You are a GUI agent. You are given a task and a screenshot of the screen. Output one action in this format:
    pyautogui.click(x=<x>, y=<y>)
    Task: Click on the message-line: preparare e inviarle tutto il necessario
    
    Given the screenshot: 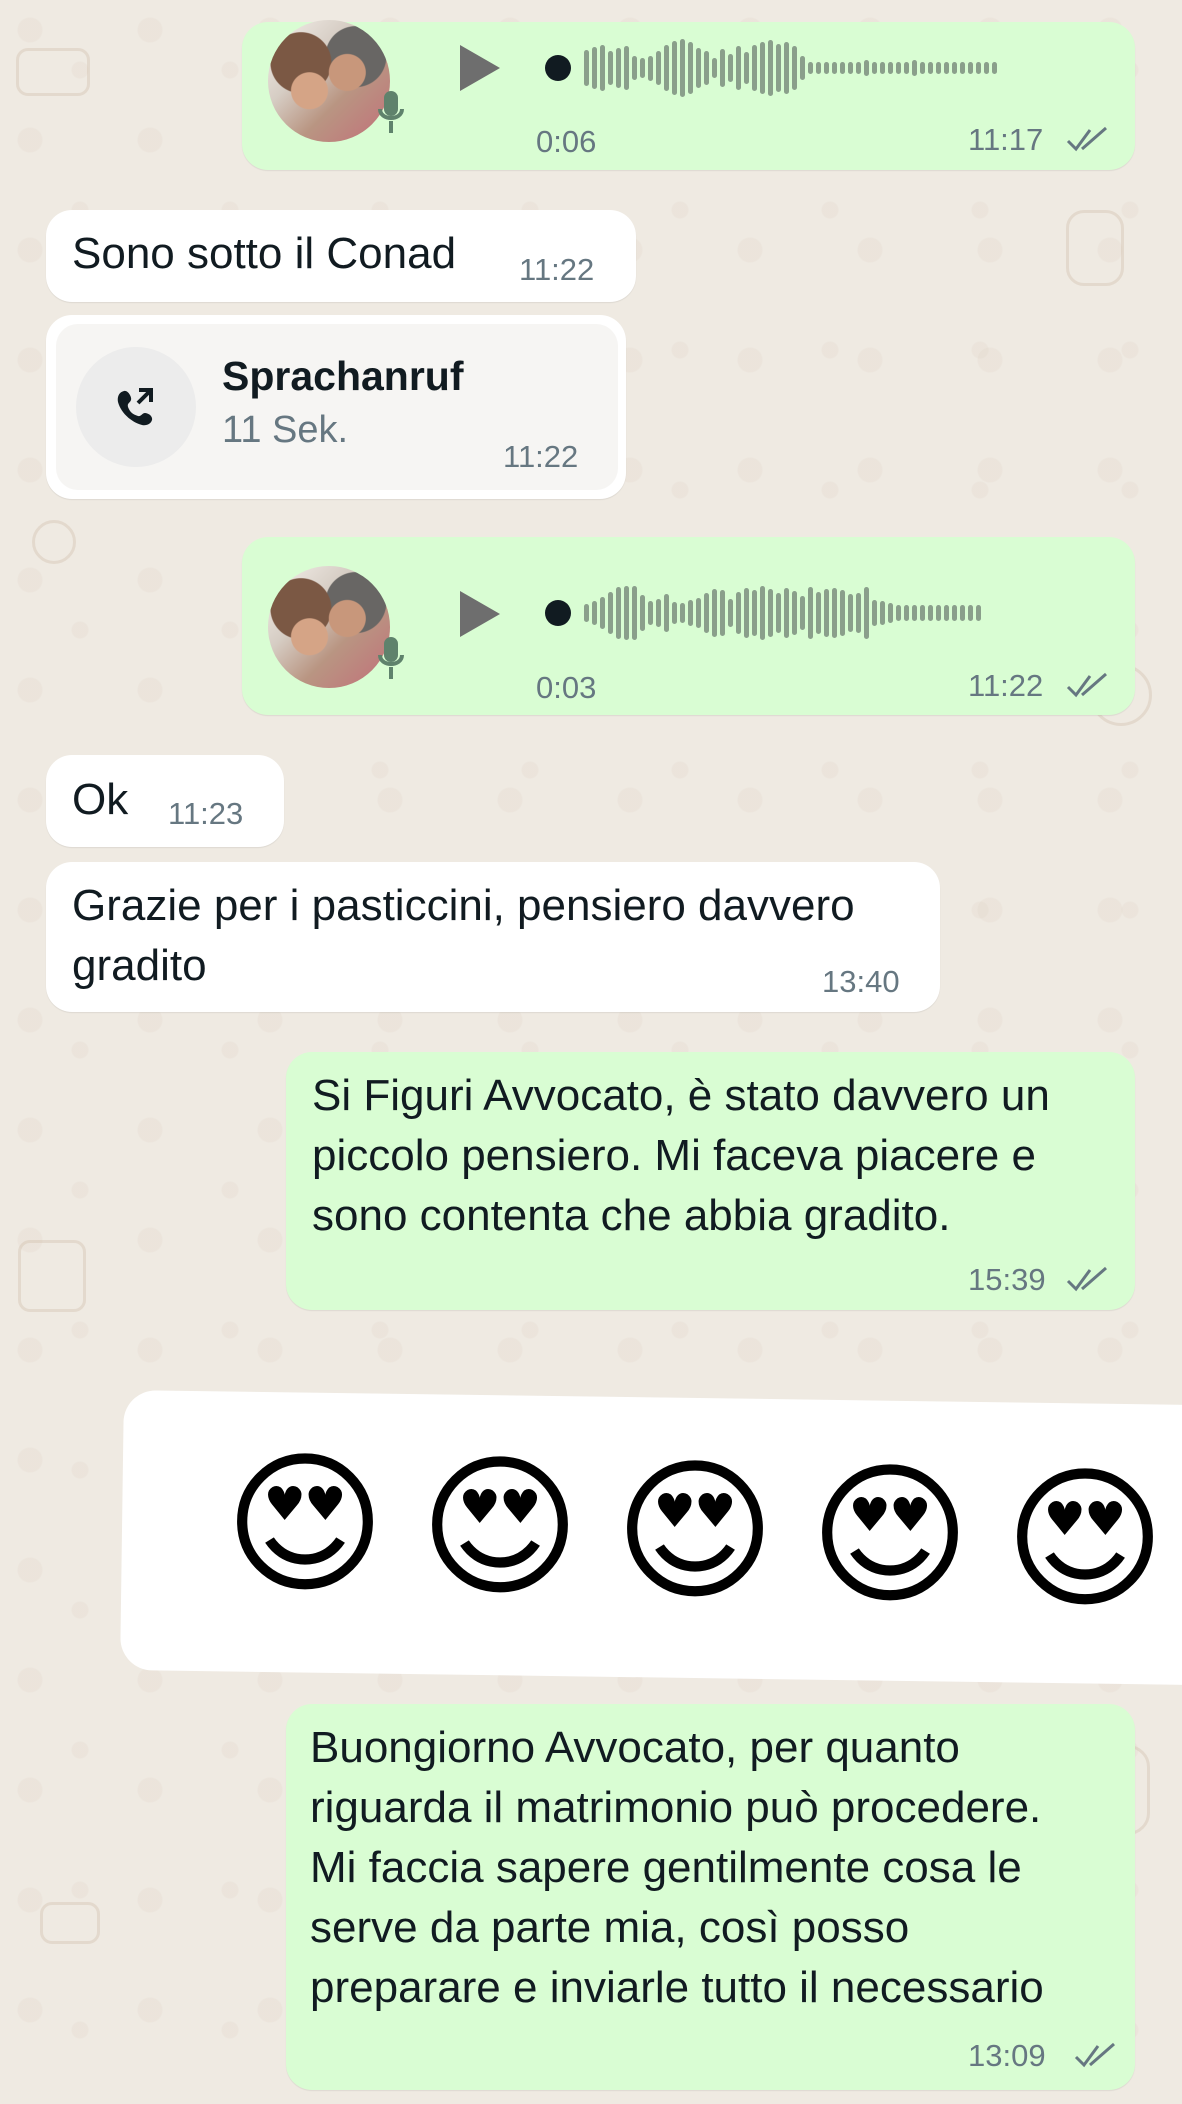 What is the action you would take?
    pyautogui.click(x=677, y=1987)
    